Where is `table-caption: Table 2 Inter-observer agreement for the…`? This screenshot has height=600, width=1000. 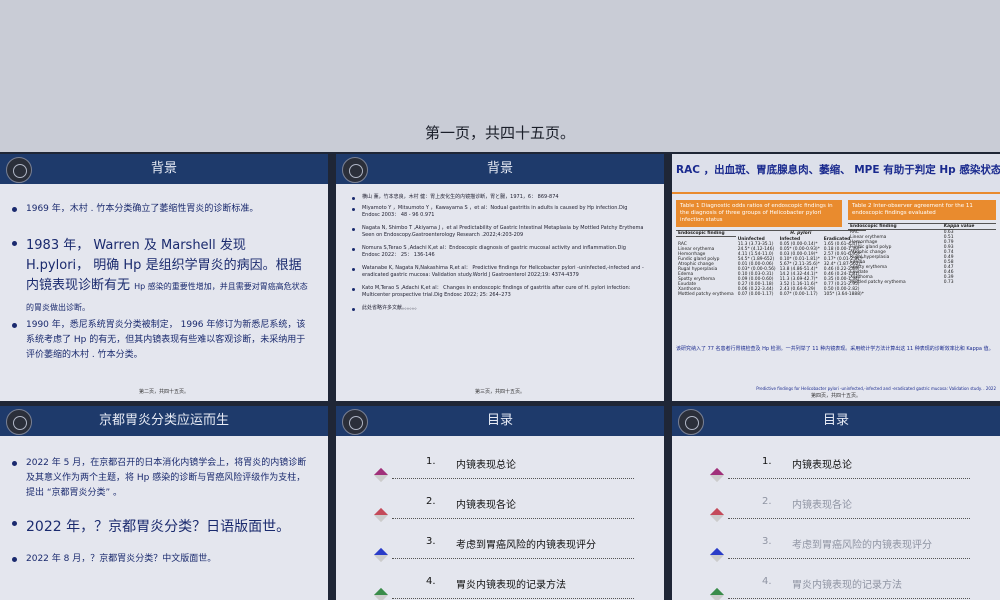 table-caption: Table 2 Inter-observer agreement for the… is located at coordinates (922, 210).